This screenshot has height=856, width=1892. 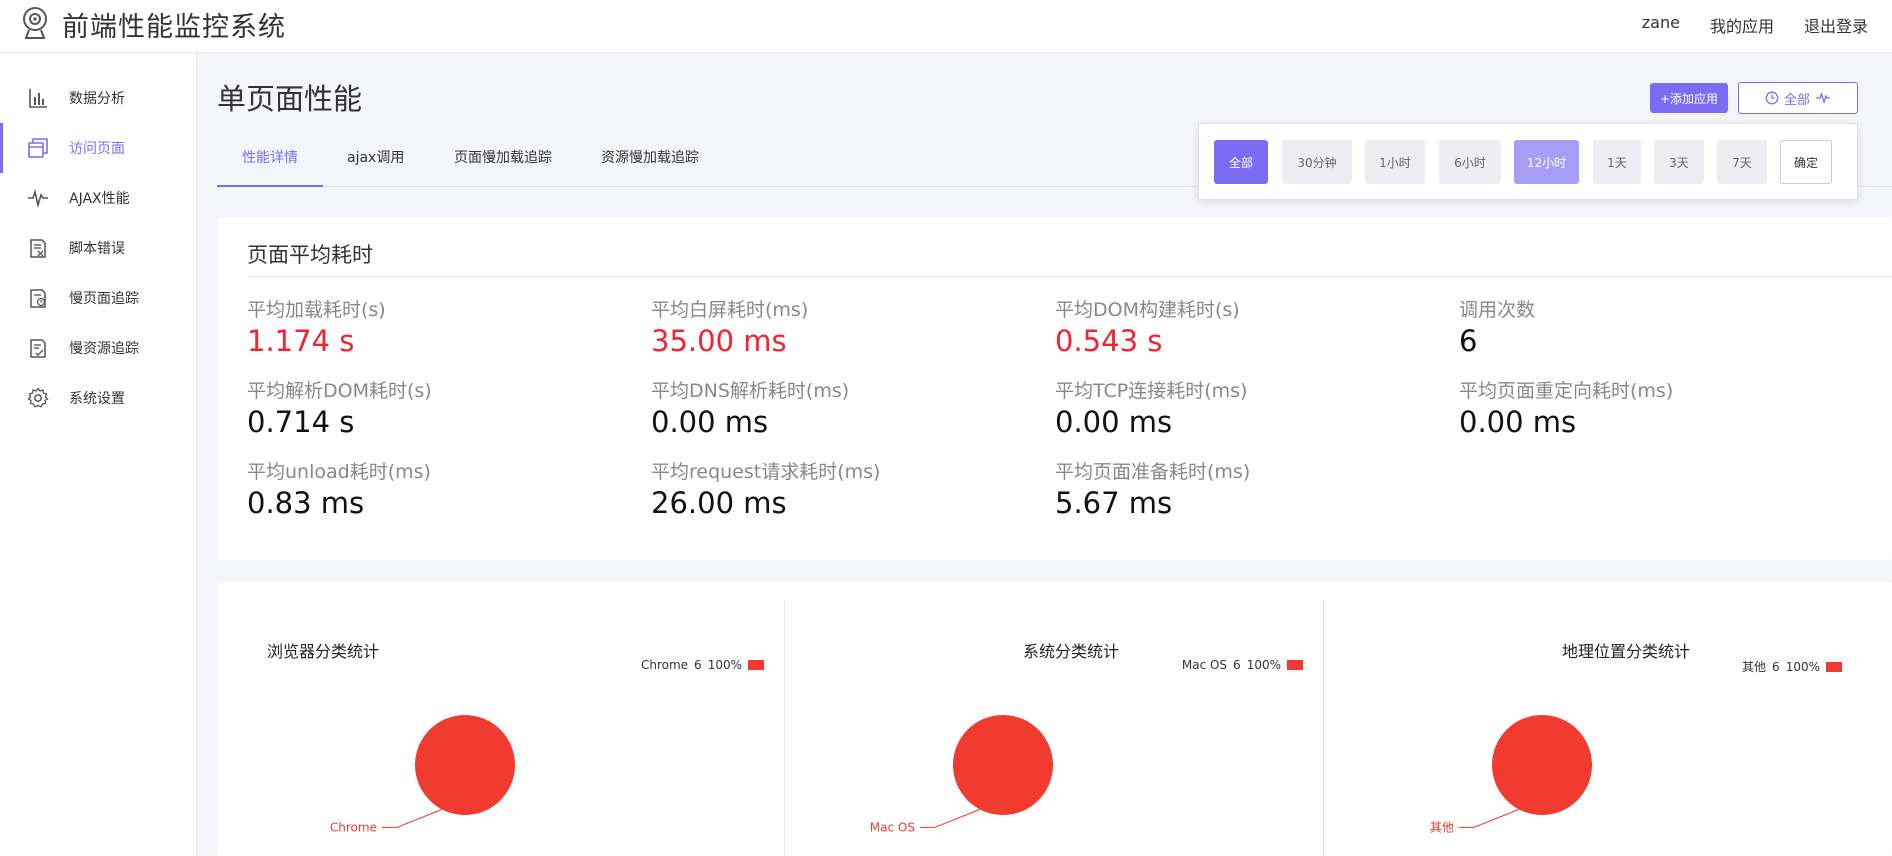 What do you see at coordinates (892, 827) in the screenshot?
I see `pie-label: Mac OS` at bounding box center [892, 827].